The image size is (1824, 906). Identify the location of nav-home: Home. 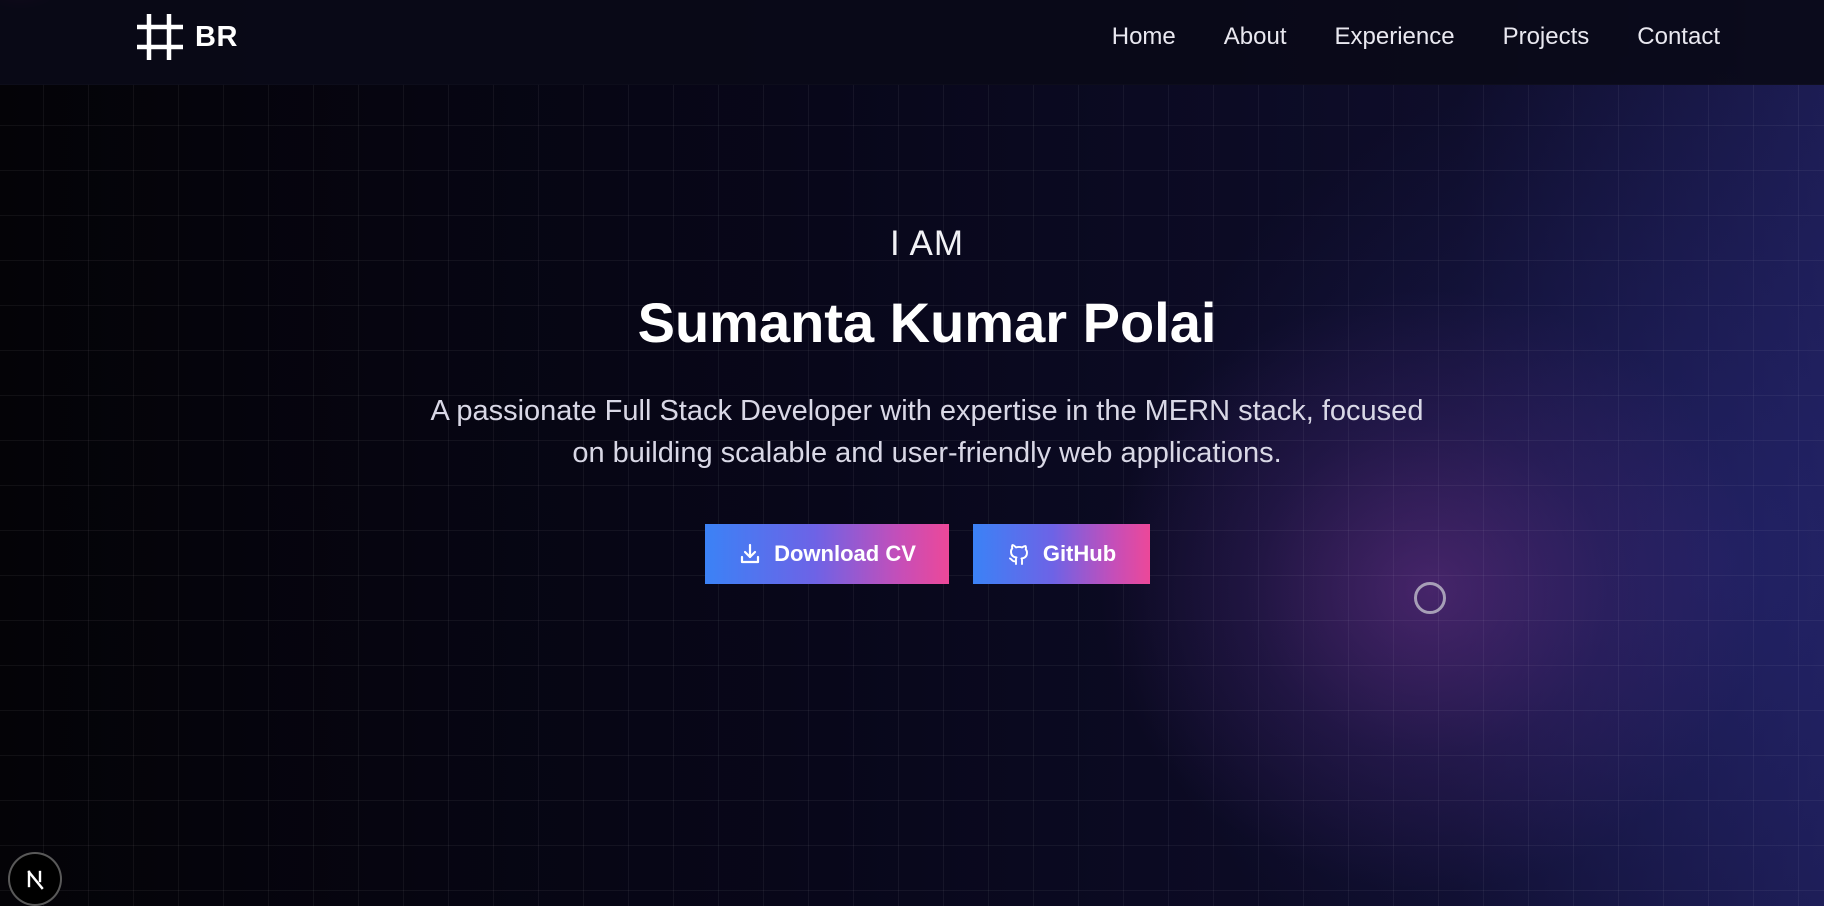
(1144, 37).